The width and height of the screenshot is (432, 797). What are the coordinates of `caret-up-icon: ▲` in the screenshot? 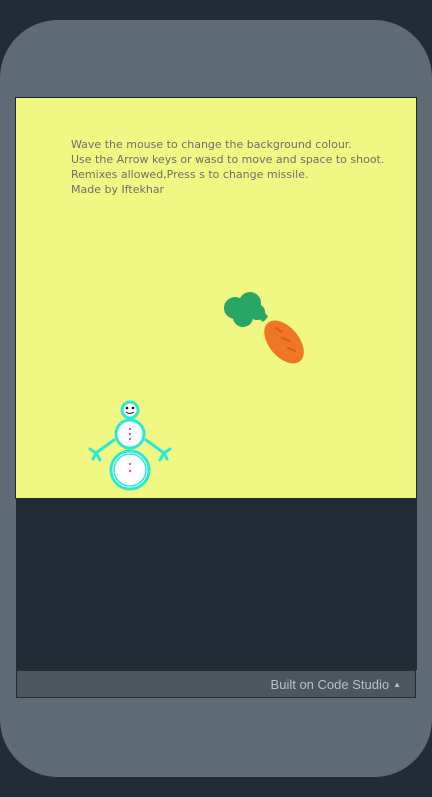 It's located at (397, 684).